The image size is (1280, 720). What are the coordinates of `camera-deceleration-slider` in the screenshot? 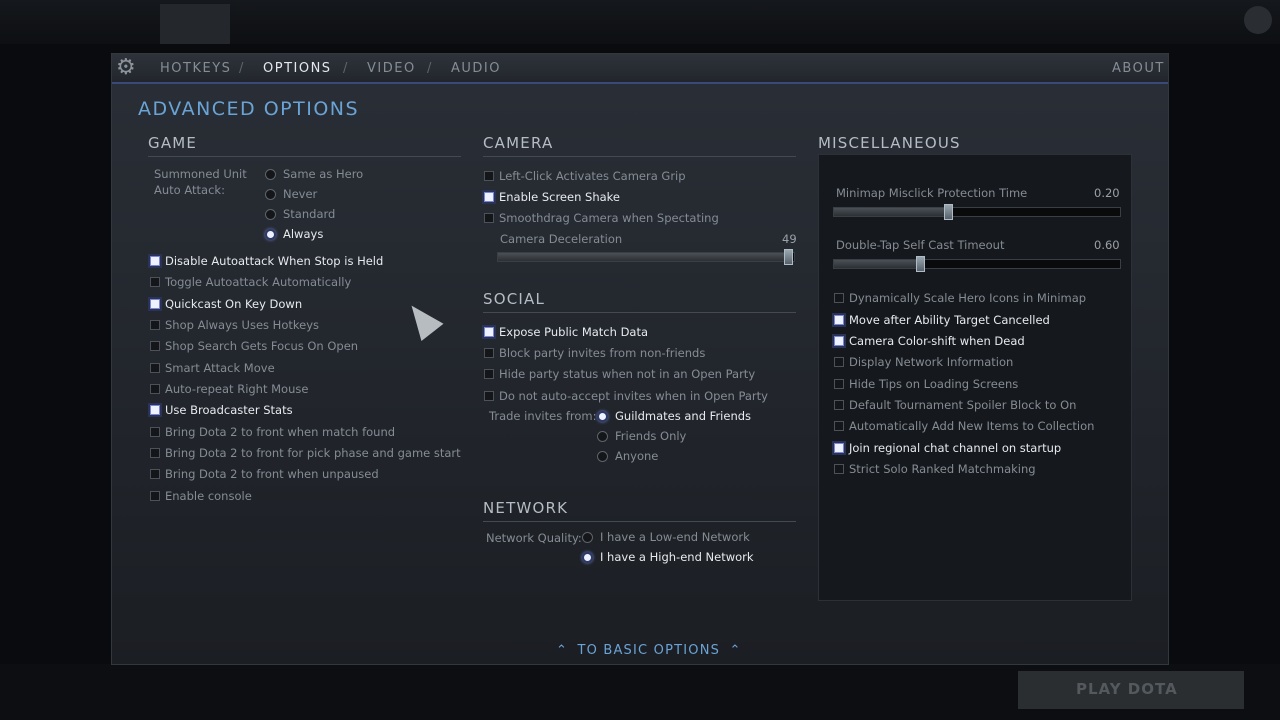 It's located at (646, 257).